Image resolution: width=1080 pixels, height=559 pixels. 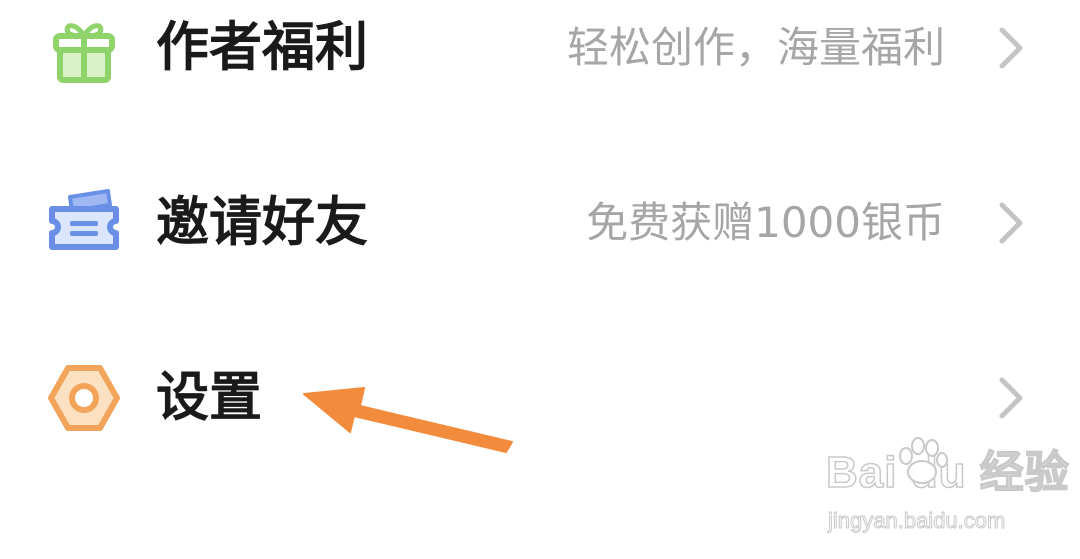 I want to click on paw-logo-icon, so click(x=923, y=460).